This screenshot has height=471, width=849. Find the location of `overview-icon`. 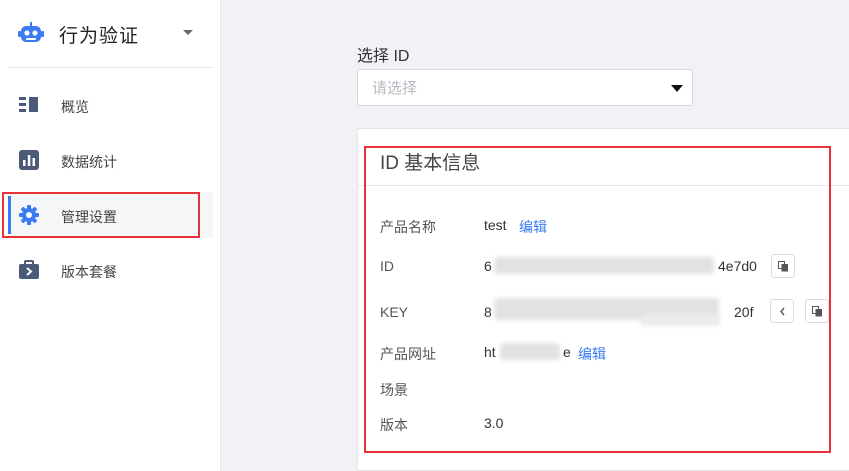

overview-icon is located at coordinates (28, 104).